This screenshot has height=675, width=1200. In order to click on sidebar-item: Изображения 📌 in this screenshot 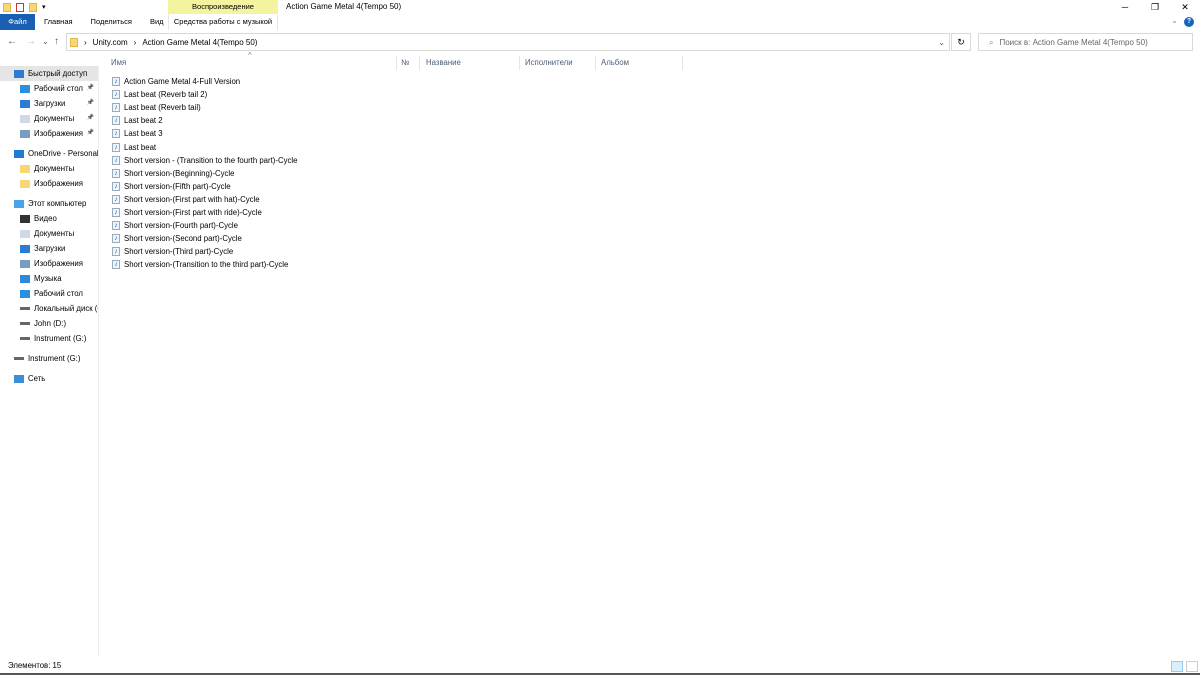, I will do `click(49, 133)`.